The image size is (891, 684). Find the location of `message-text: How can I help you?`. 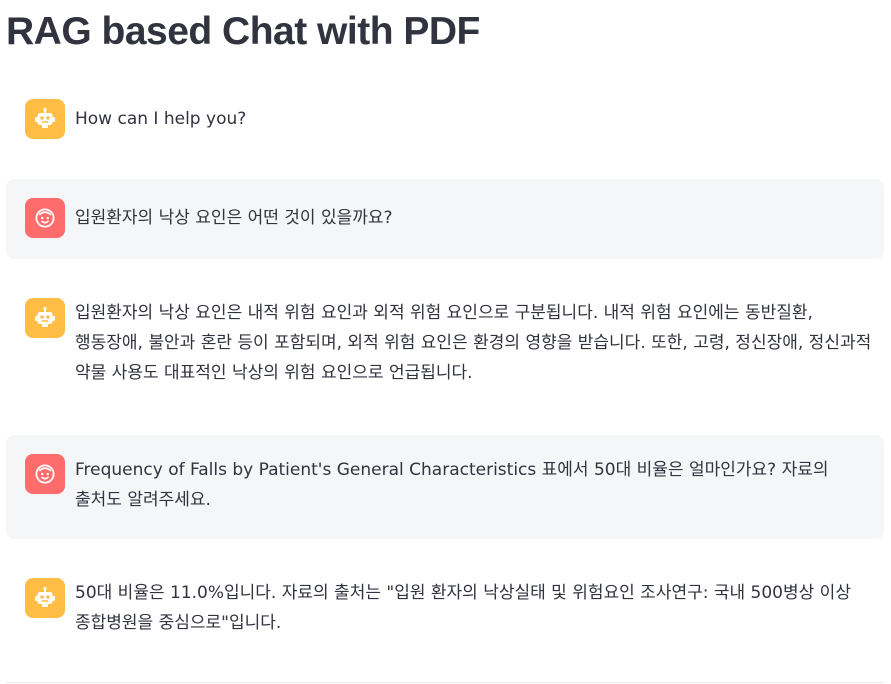

message-text: How can I help you? is located at coordinates (161, 119).